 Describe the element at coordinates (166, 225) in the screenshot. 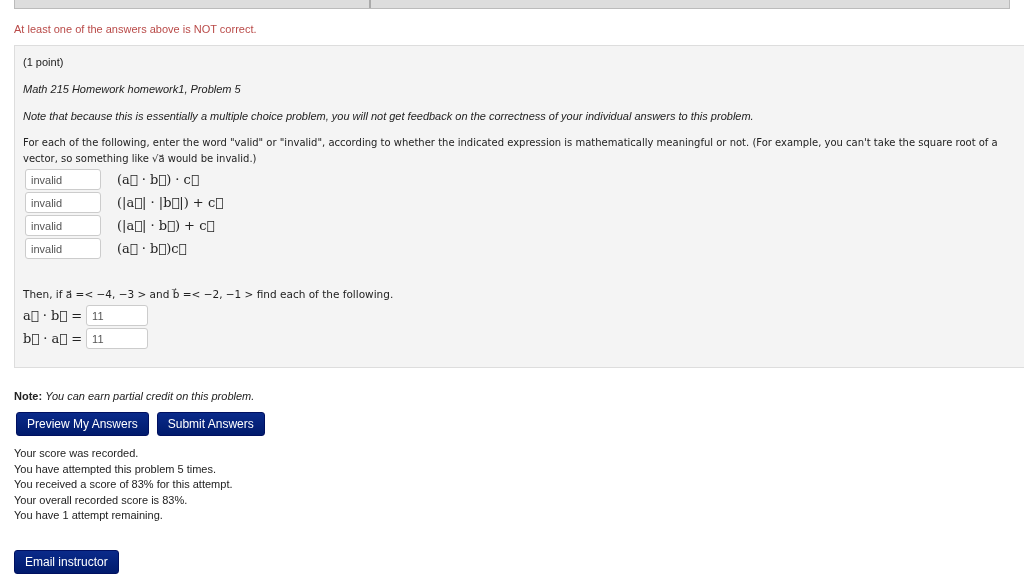

I see `math-expression: (|a⃗| · b⃗) + c⃗` at that location.